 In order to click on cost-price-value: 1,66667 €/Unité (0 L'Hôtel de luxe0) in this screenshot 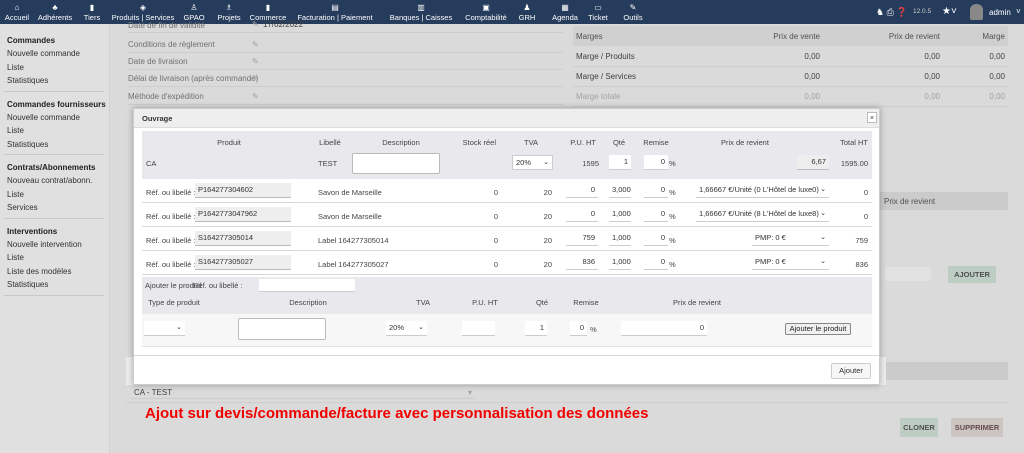, I will do `click(759, 189)`.